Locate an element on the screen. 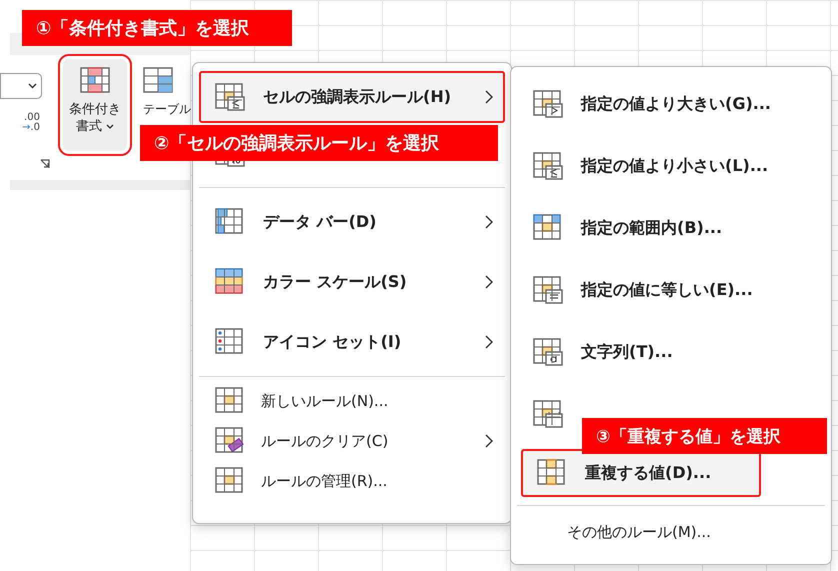 This screenshot has width=838, height=571. annotation-tooltip: ①「条件付き書式」を選択 is located at coordinates (157, 28).